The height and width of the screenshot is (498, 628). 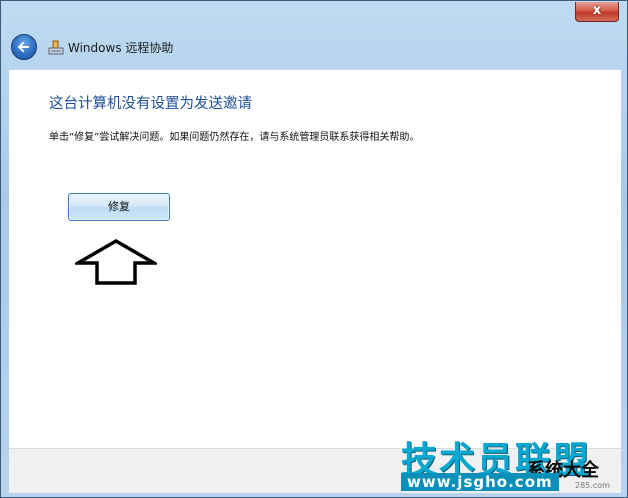 I want to click on up-arrow-icon, so click(x=116, y=261).